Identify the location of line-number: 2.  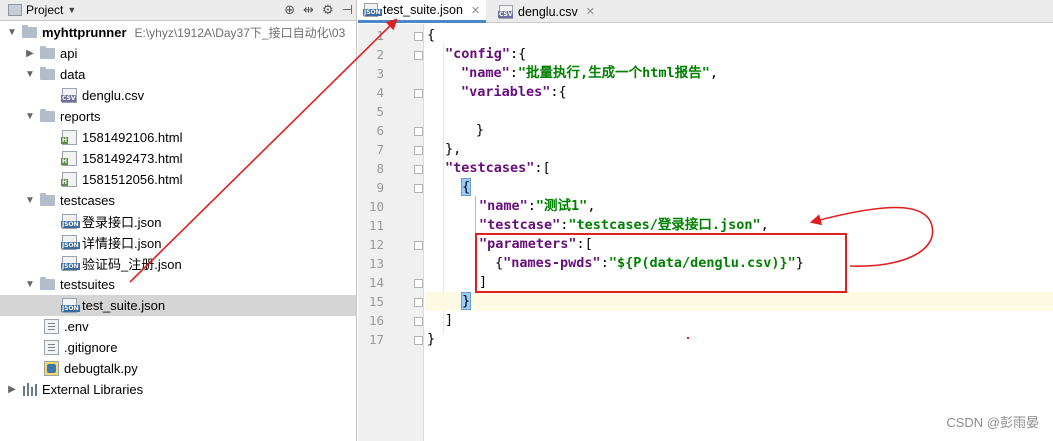
(380, 54).